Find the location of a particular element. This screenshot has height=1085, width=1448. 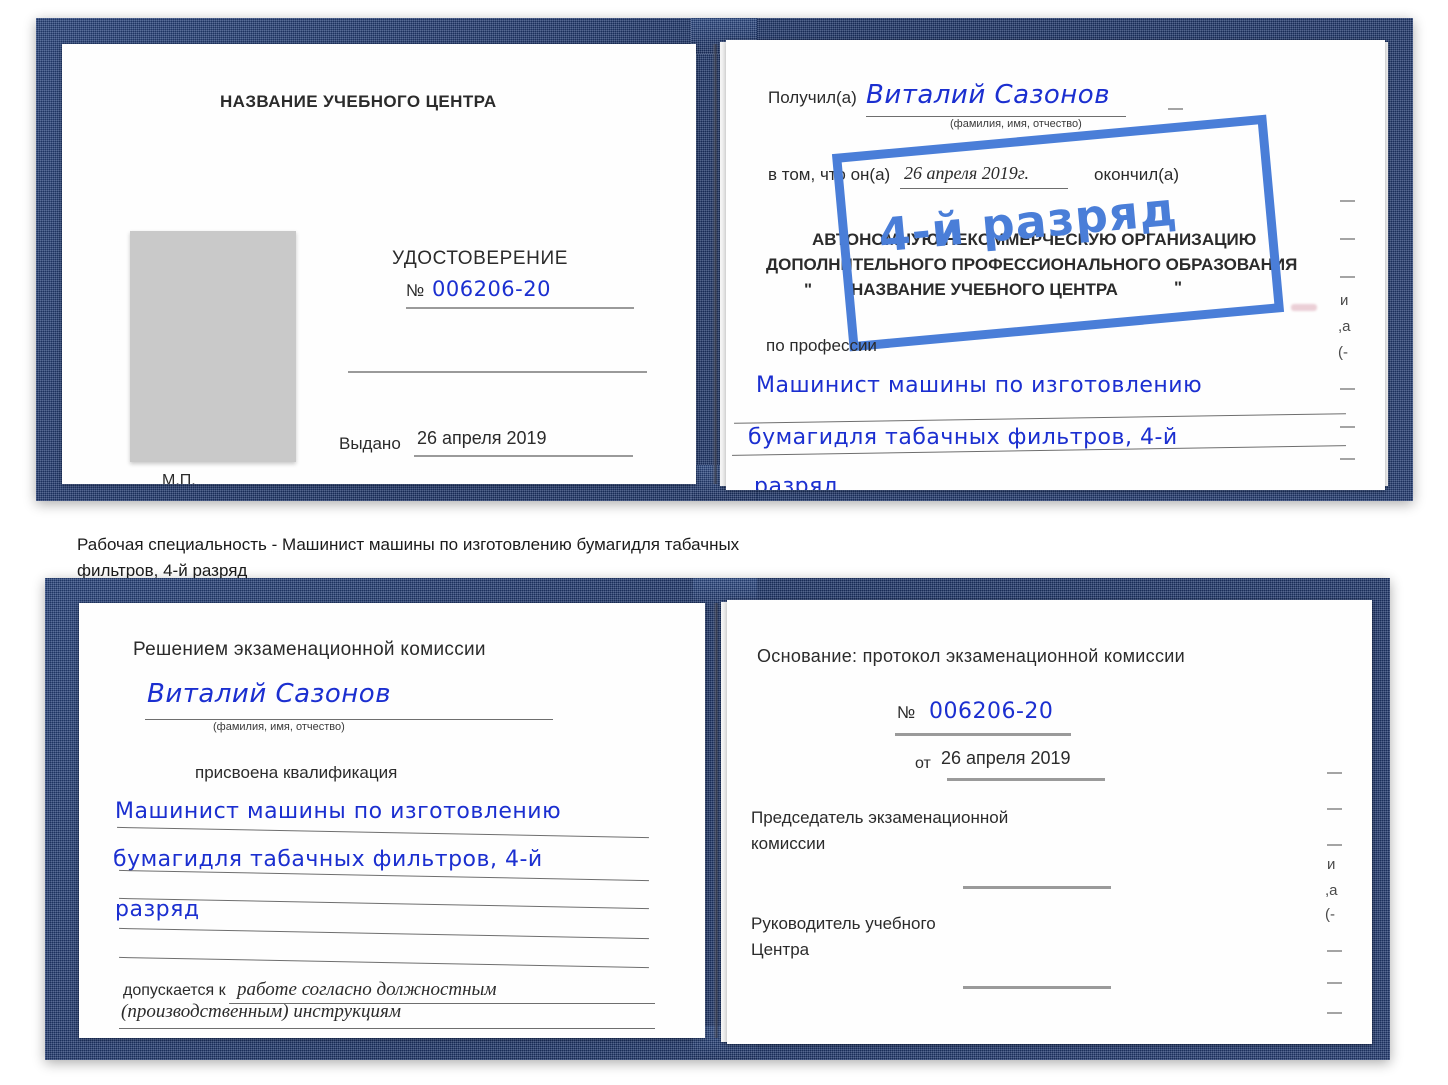

margin-fragment-2: — is located at coordinates (1347, 238).